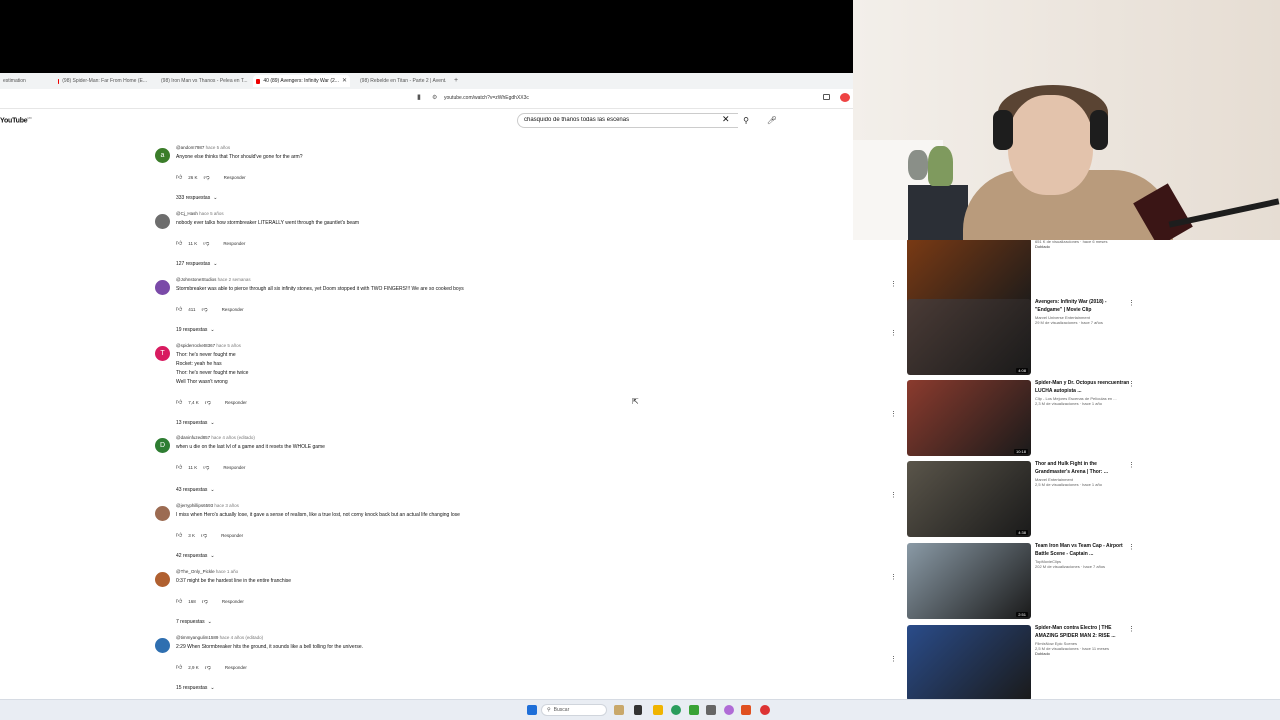 The height and width of the screenshot is (720, 1280). What do you see at coordinates (426, 36) in the screenshot?
I see `video-player-area` at bounding box center [426, 36].